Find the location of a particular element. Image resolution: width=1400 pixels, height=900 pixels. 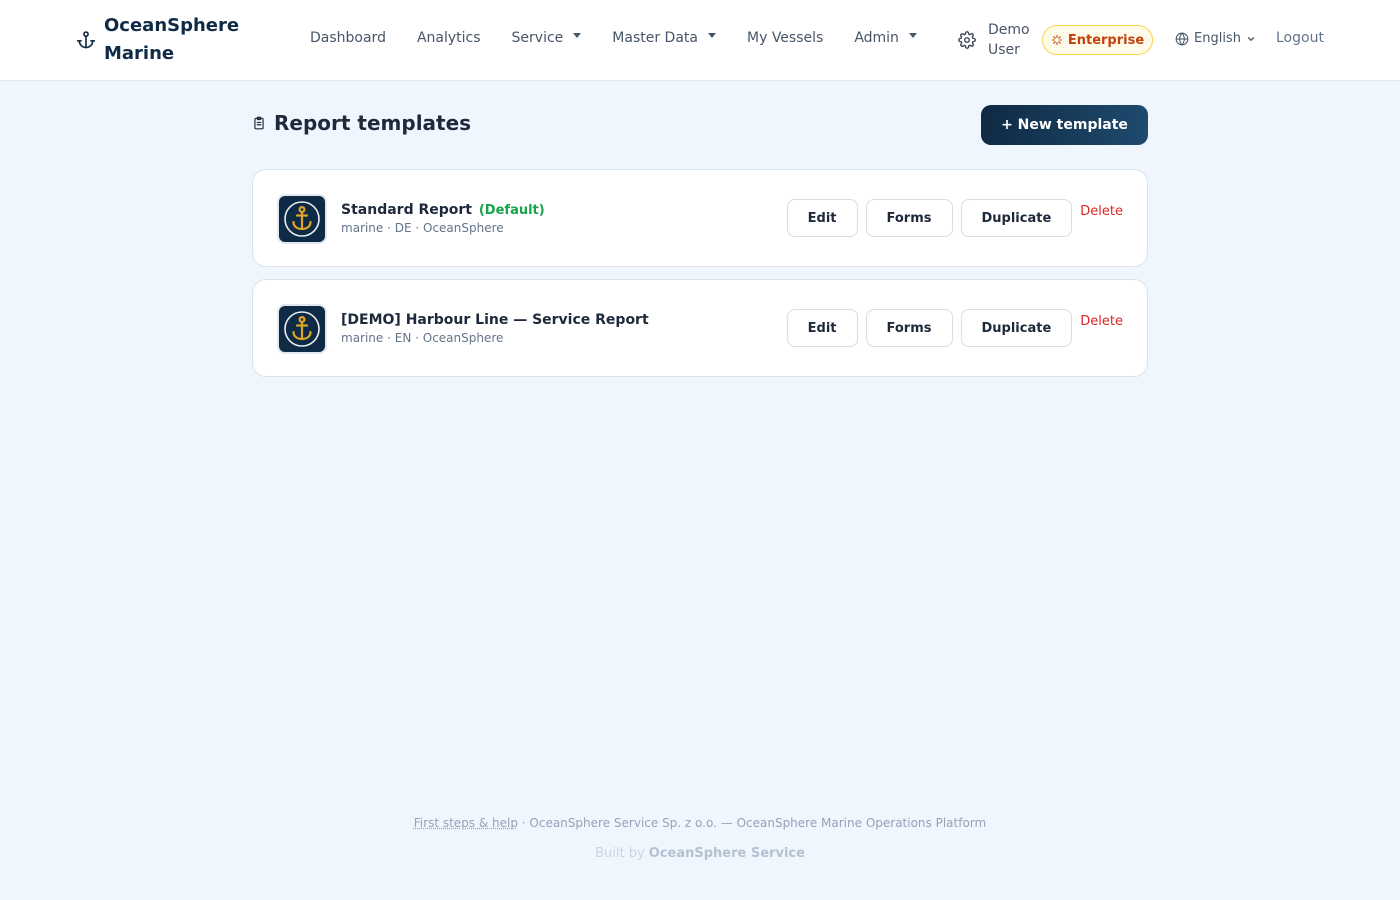

user-menu: Demo User is located at coordinates (1011, 40).